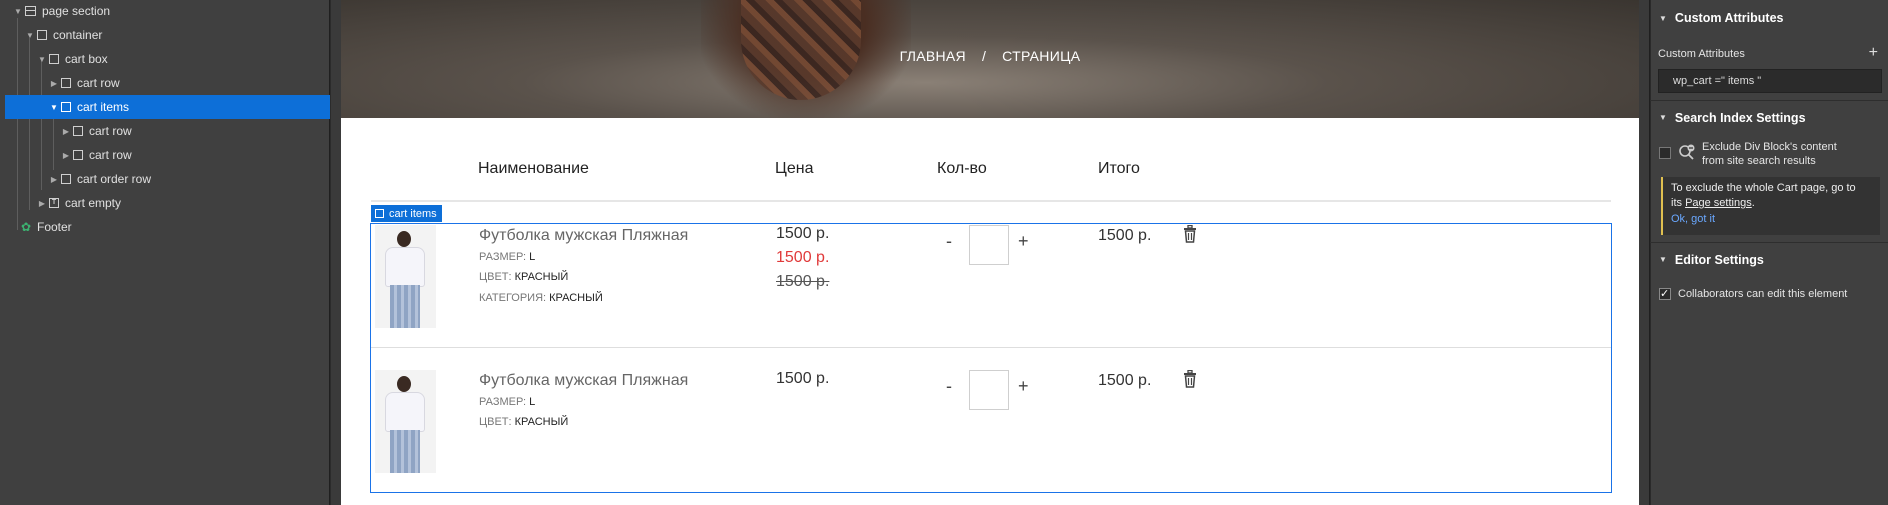 The width and height of the screenshot is (1888, 505). Describe the element at coordinates (1119, 168) in the screenshot. I see `column-header-total: Итого` at that location.